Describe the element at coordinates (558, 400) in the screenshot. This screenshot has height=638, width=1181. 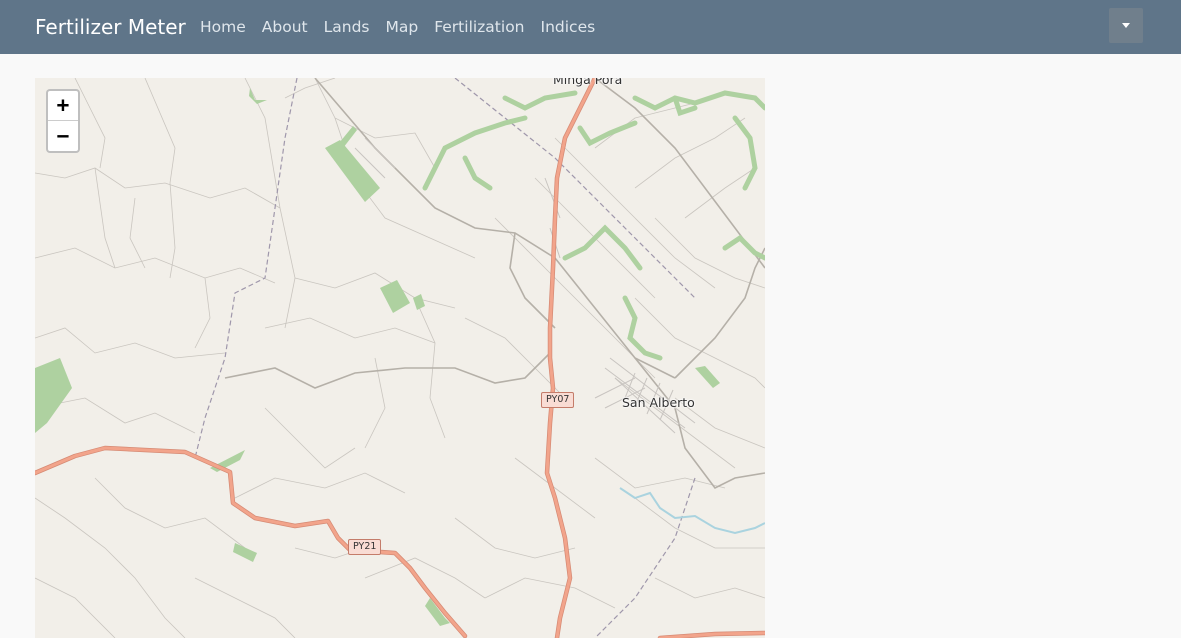
I see `road-shield-py07: PY07` at that location.